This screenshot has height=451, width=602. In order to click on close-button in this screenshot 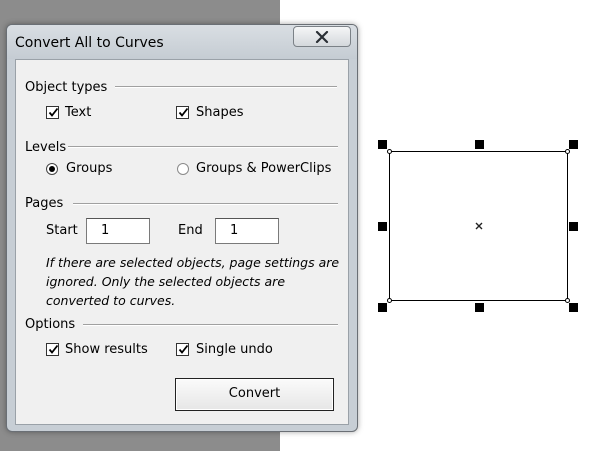, I will do `click(322, 36)`.